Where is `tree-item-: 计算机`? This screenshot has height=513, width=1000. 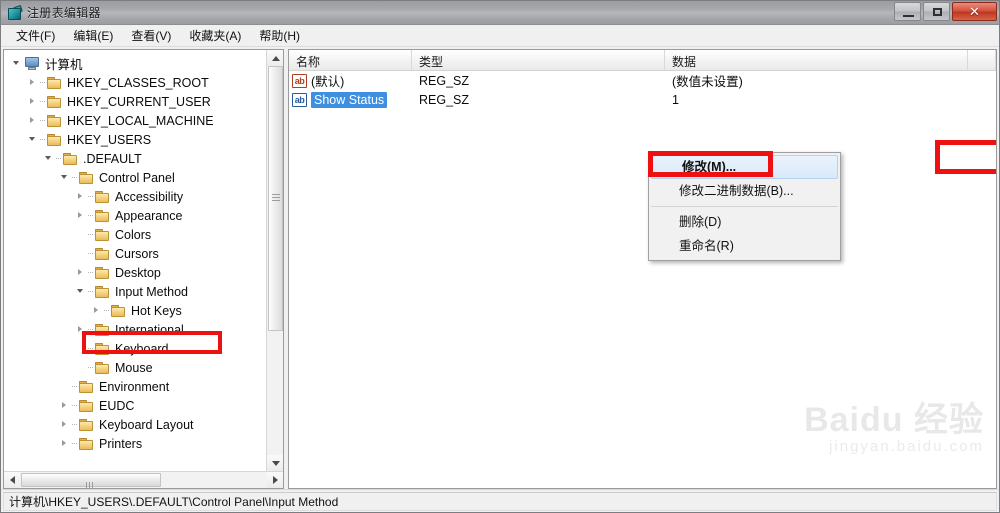
tree-item-: 计算机 is located at coordinates (135, 63).